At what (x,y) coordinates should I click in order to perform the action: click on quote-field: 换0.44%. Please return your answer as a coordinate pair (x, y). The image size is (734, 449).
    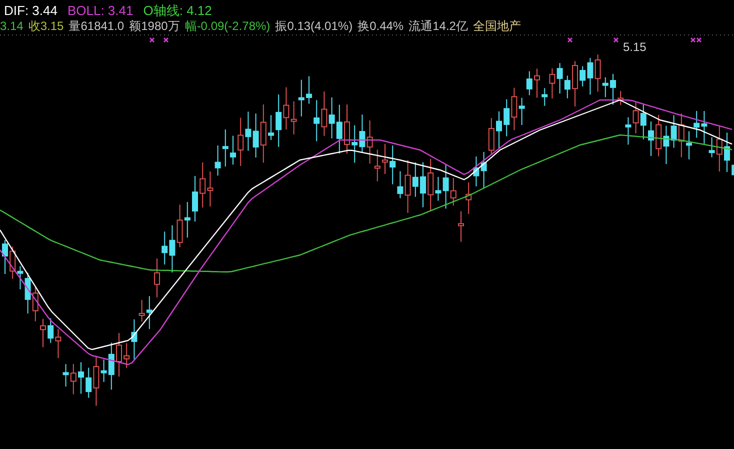
    Looking at the image, I should click on (381, 26).